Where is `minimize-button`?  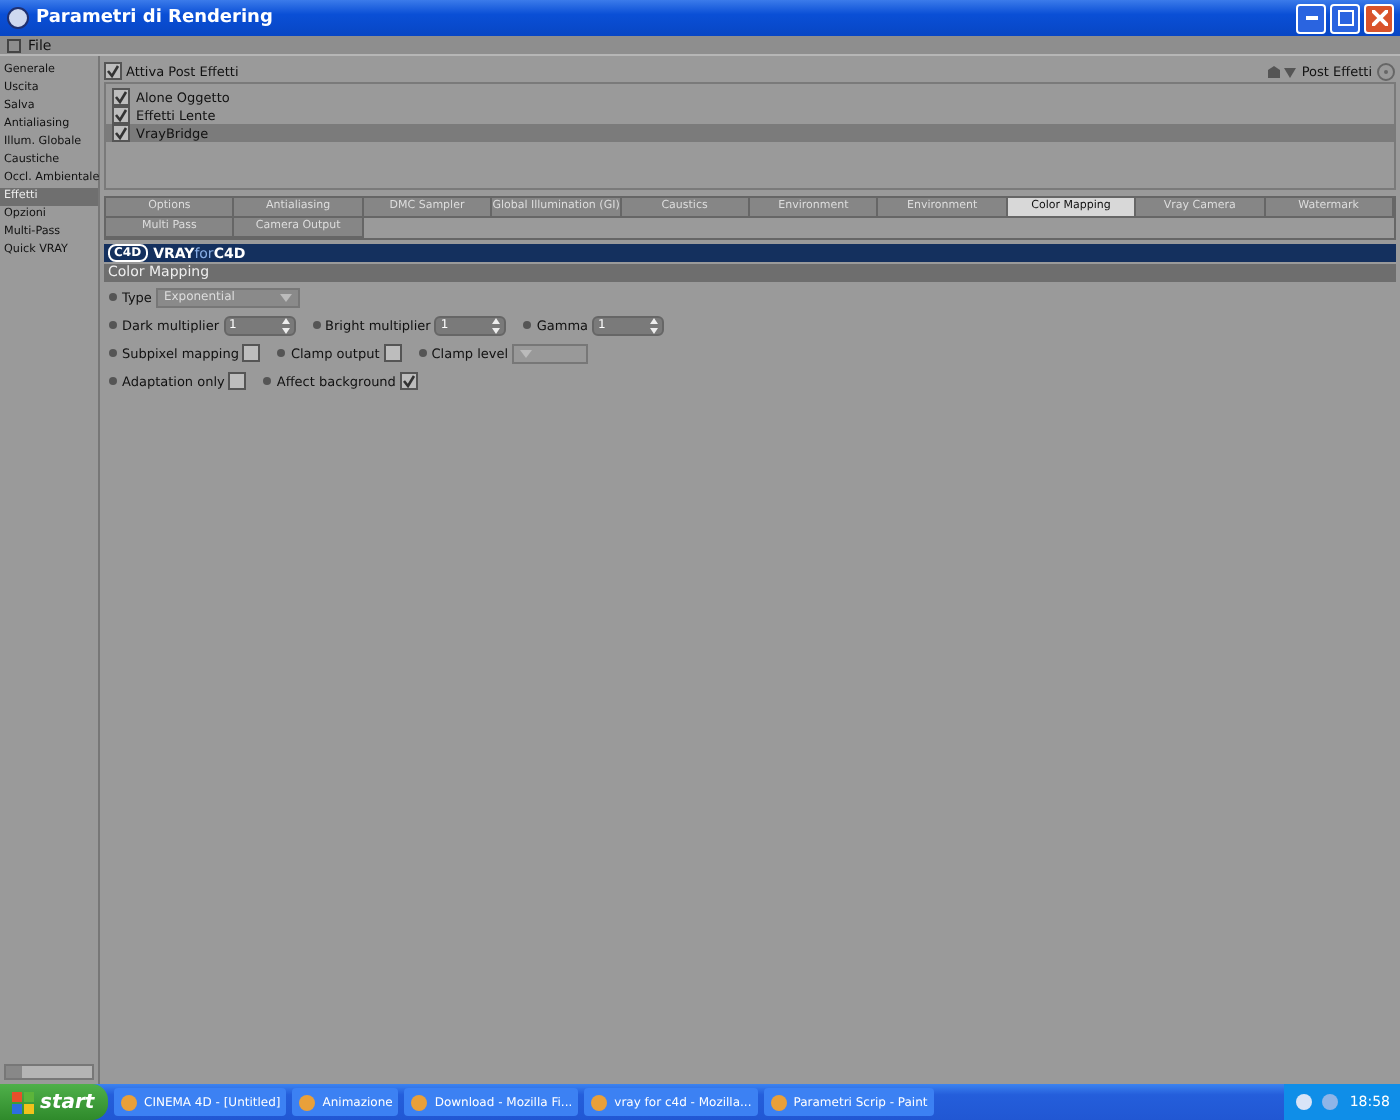
minimize-button is located at coordinates (1311, 18).